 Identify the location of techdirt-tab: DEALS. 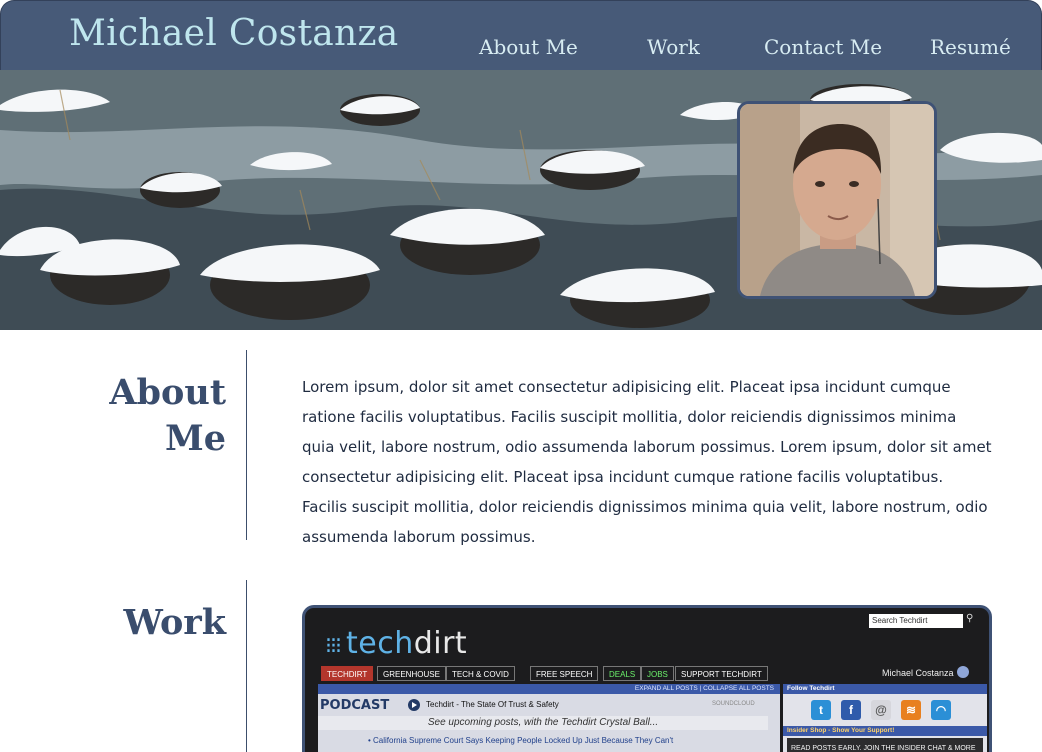
(622, 673).